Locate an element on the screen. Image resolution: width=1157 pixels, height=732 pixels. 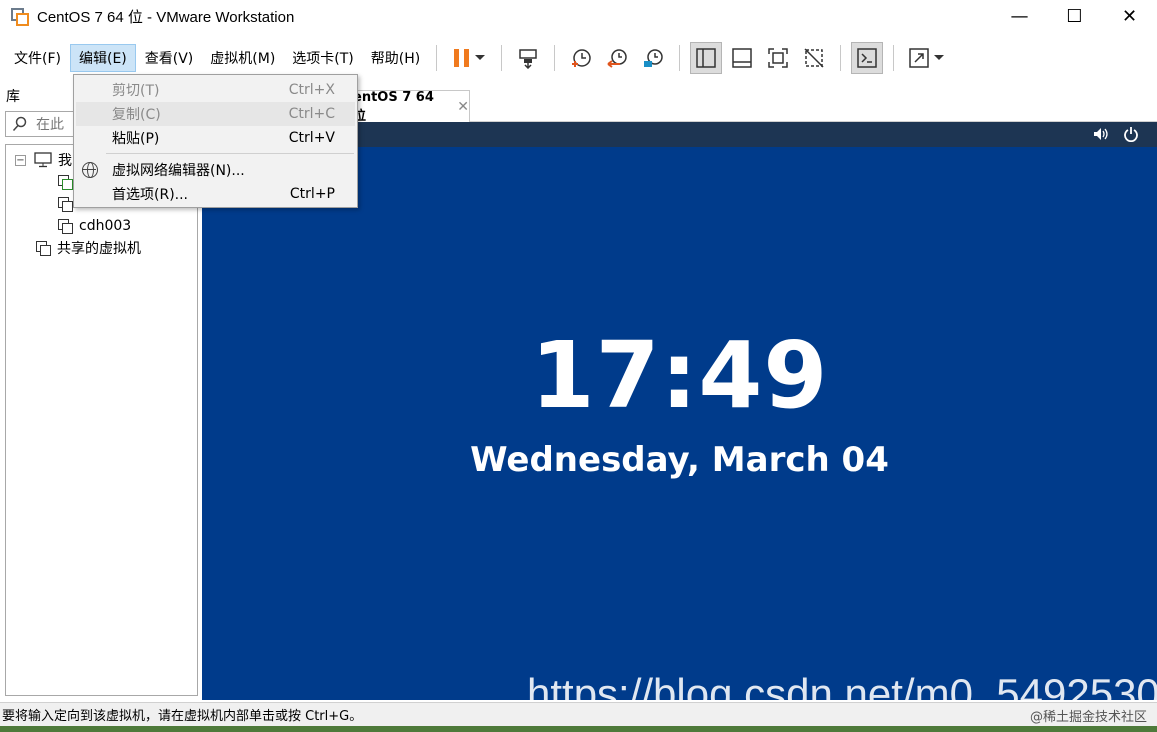
maximize-button: ☐ is located at coordinates (1074, 16).